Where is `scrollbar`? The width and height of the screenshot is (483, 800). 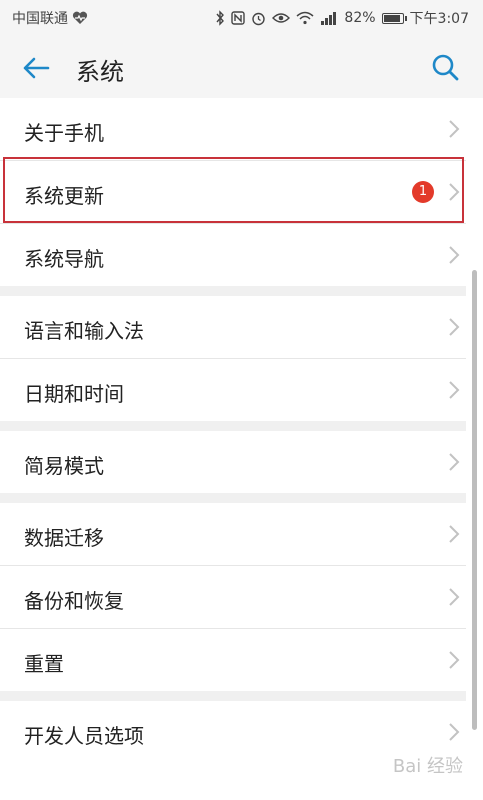 scrollbar is located at coordinates (474, 500).